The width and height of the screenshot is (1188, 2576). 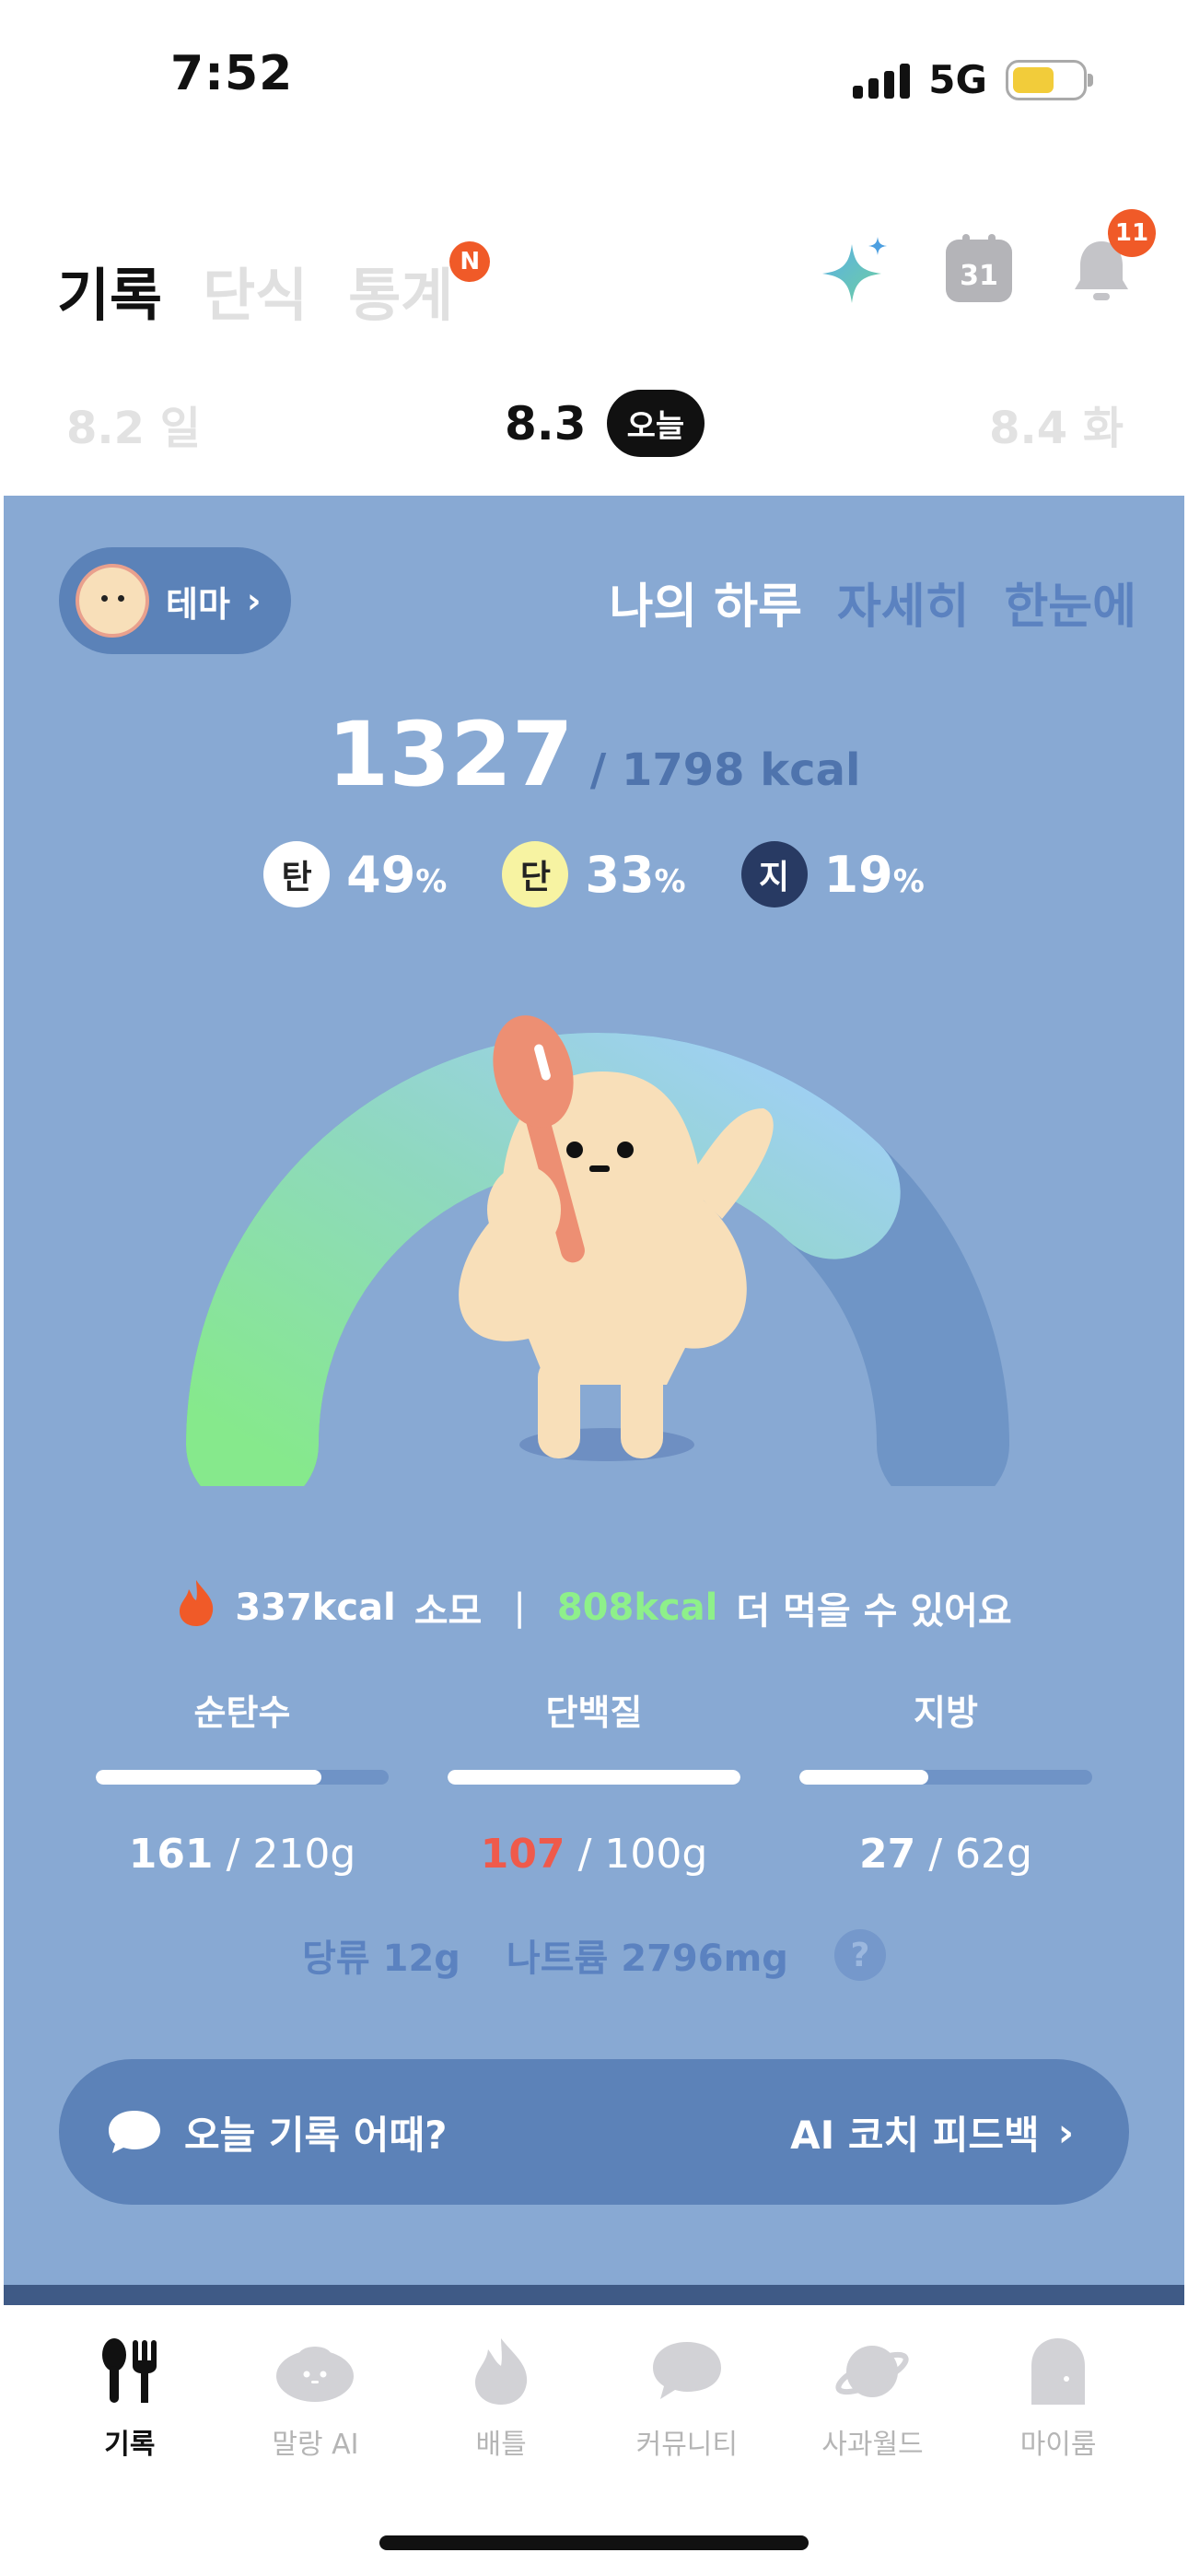 What do you see at coordinates (903, 603) in the screenshot?
I see `view-tab-detail: 자세히` at bounding box center [903, 603].